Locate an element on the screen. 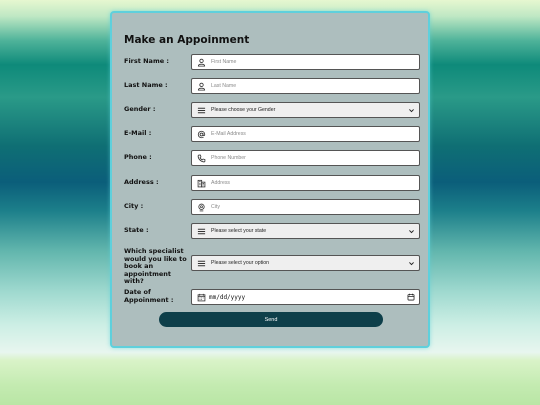 Image resolution: width=540 pixels, height=405 pixels. calendar-picker-icon is located at coordinates (411, 297).